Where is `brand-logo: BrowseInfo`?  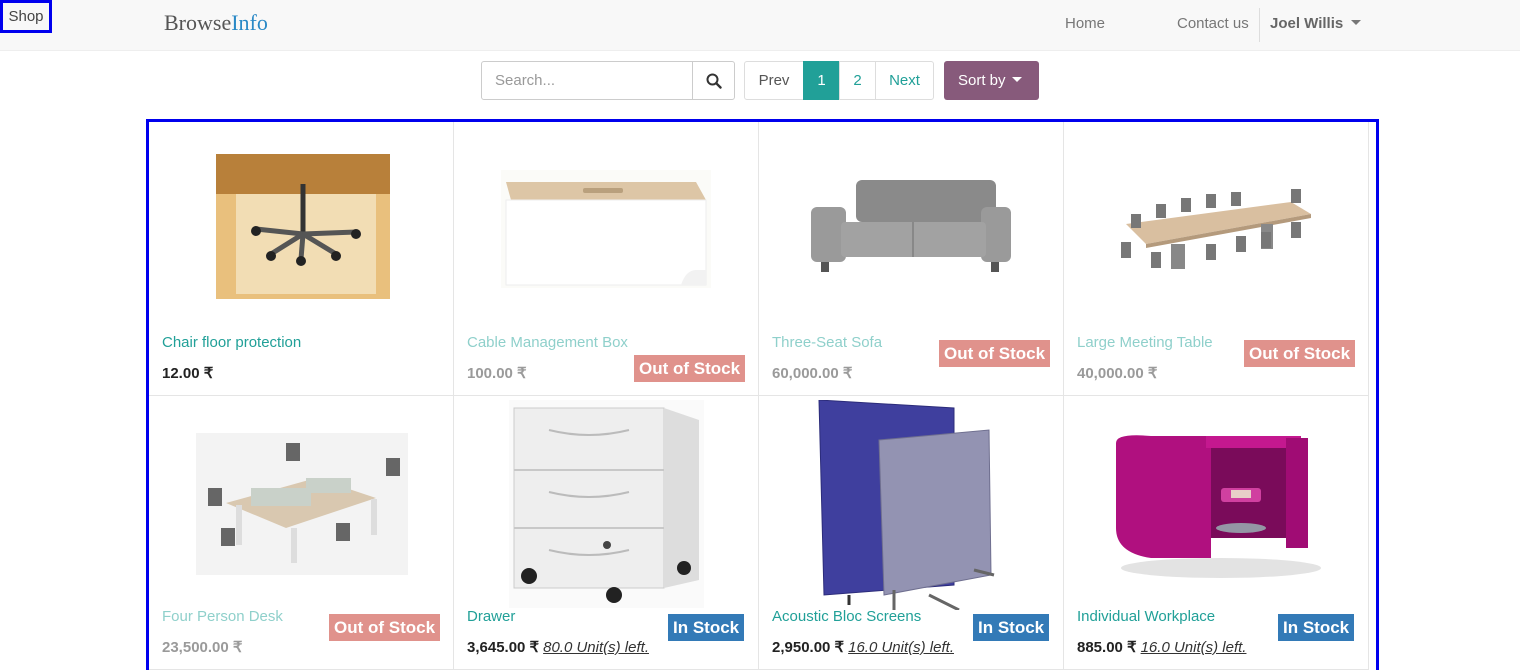 brand-logo: BrowseInfo is located at coordinates (216, 23).